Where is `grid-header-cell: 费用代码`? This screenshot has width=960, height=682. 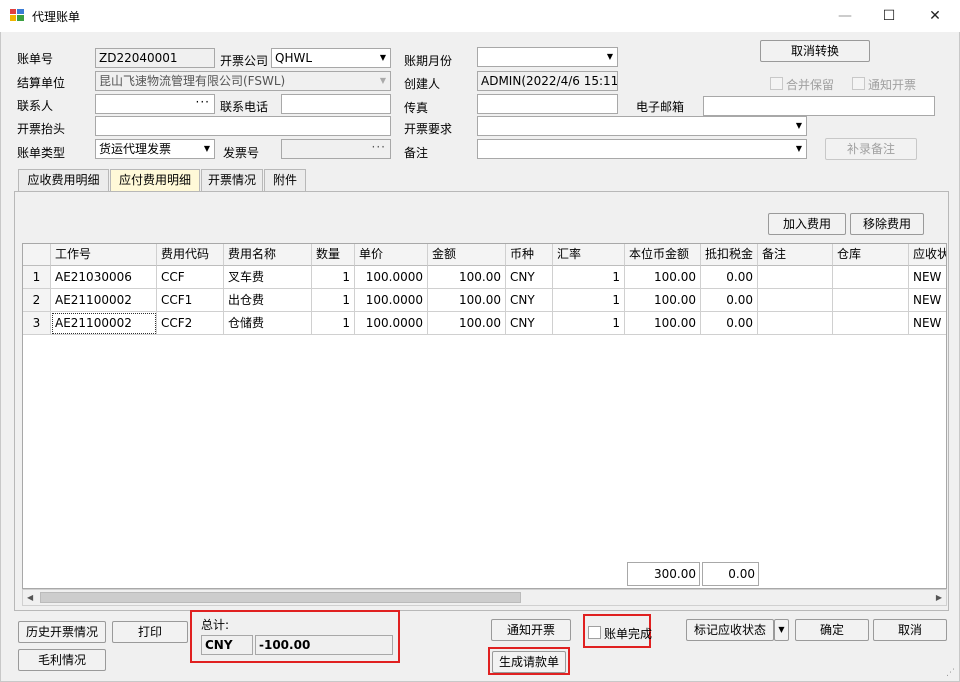
grid-header-cell: 费用代码 is located at coordinates (190, 255).